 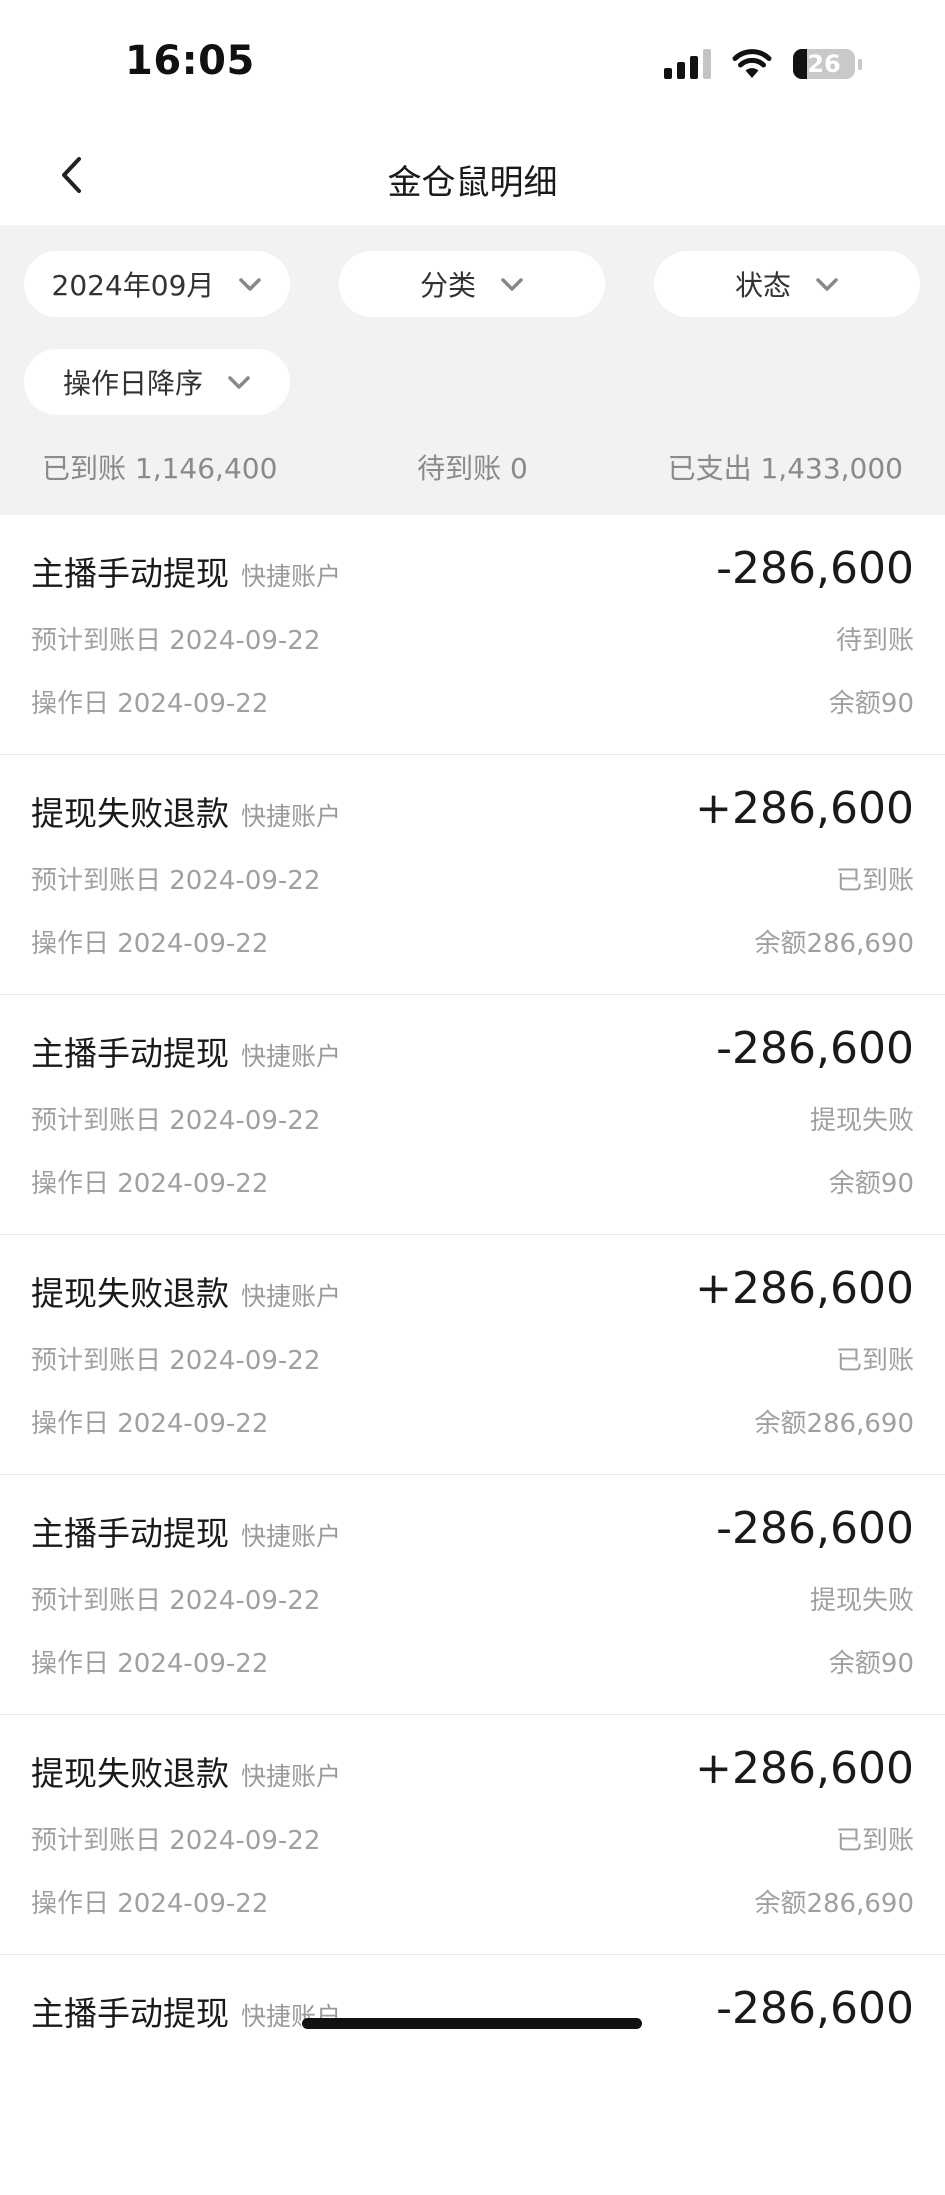 What do you see at coordinates (860, 64) in the screenshot?
I see `battery-cap` at bounding box center [860, 64].